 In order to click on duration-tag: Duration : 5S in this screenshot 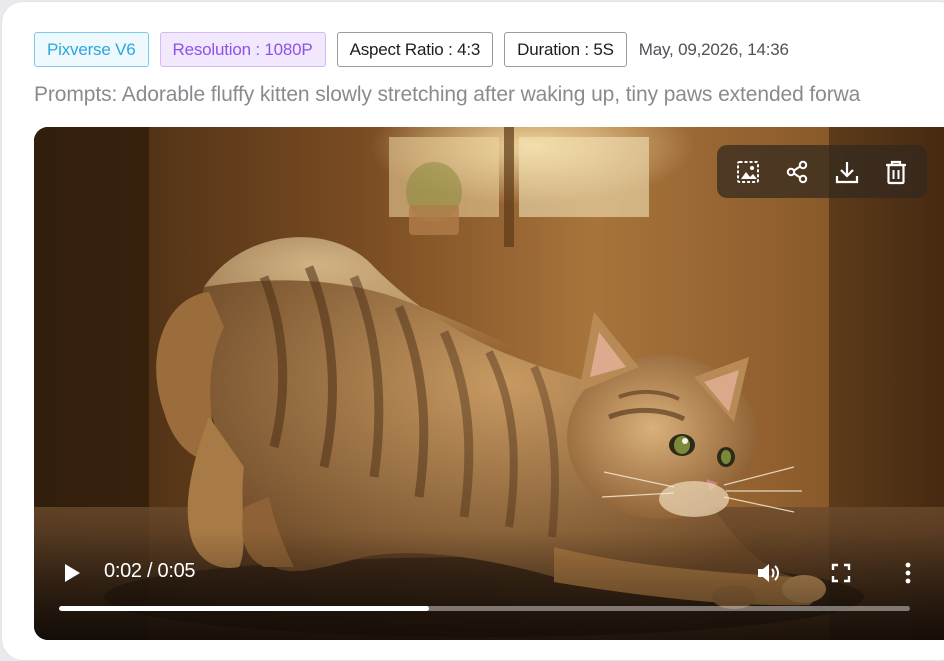, I will do `click(565, 49)`.